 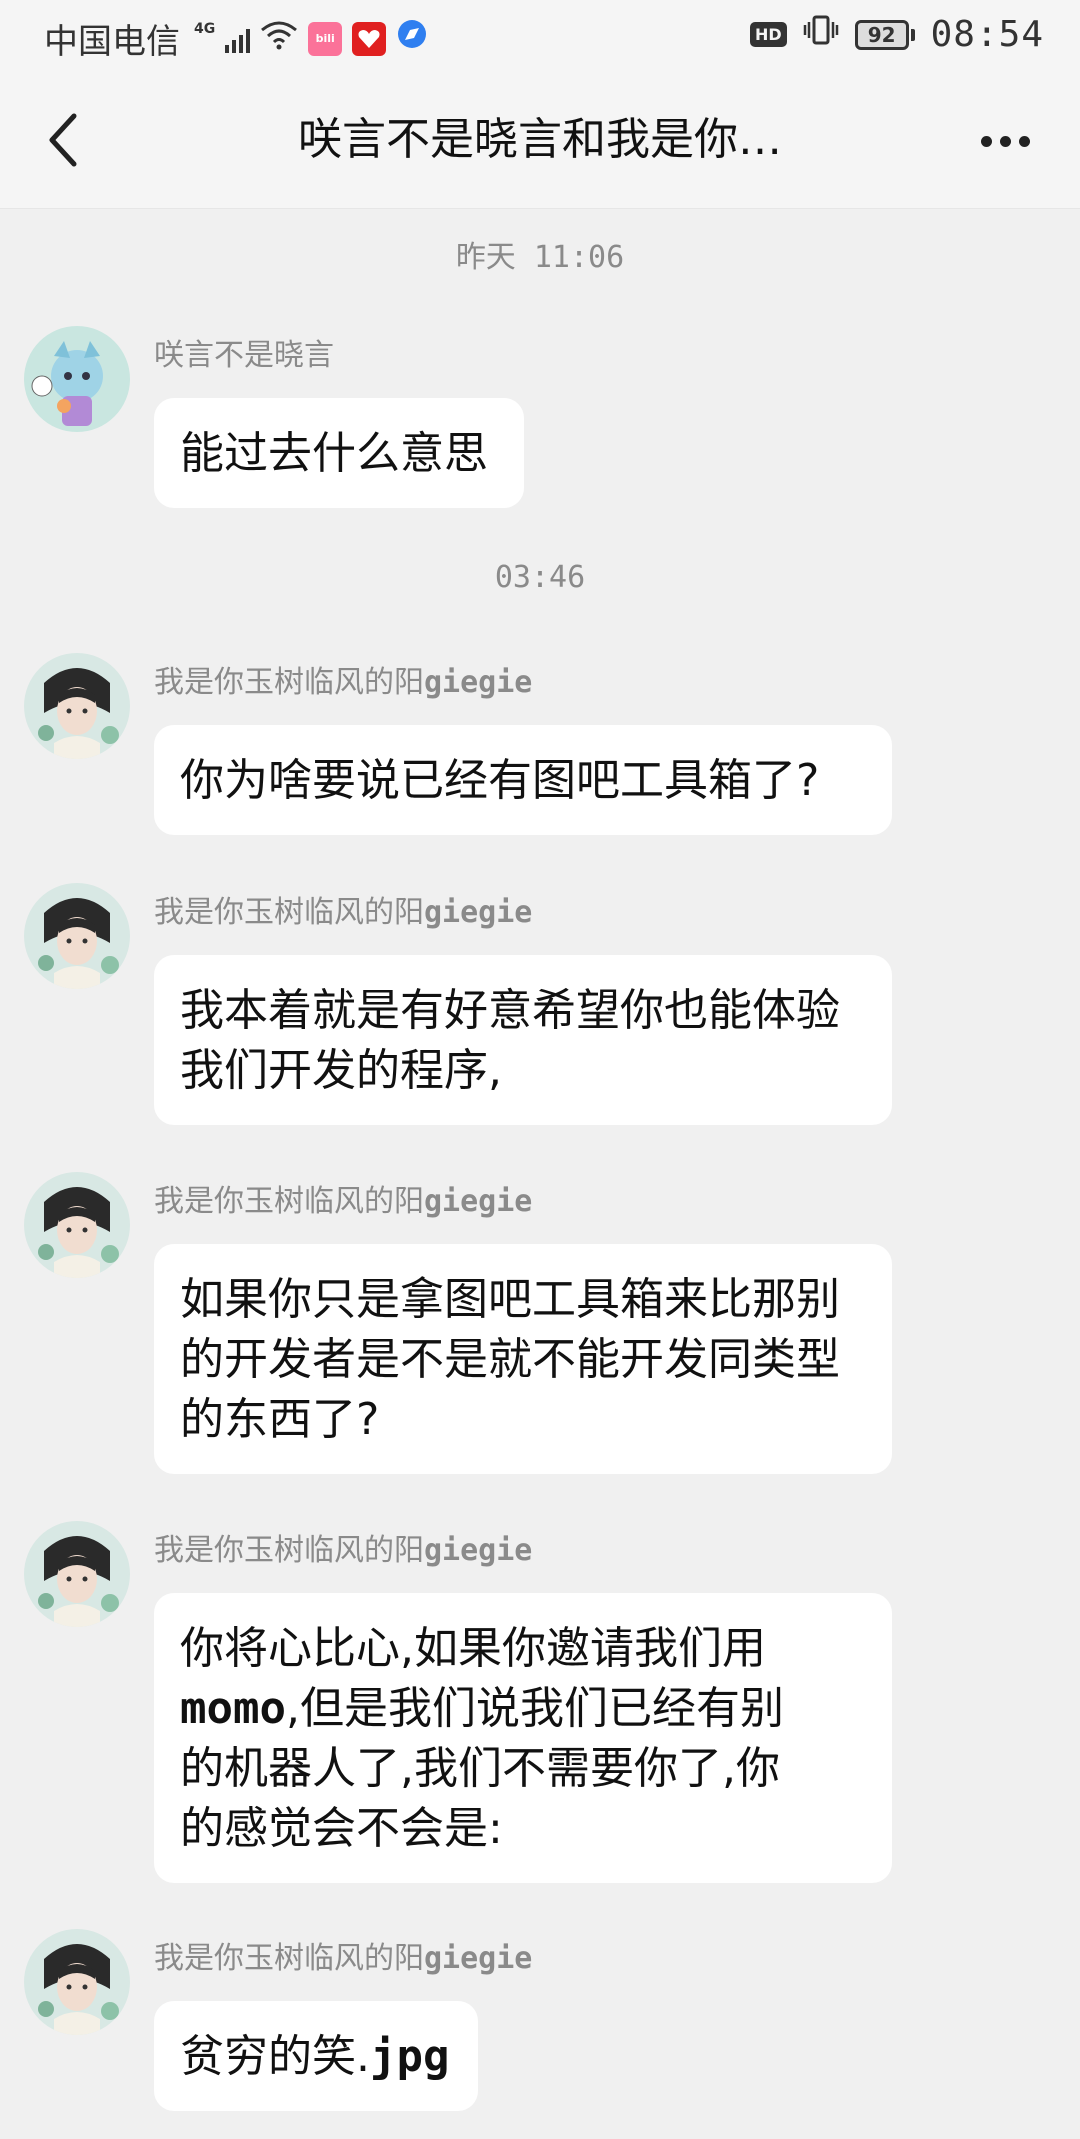 I want to click on chevron-left-icon, so click(x=63, y=140).